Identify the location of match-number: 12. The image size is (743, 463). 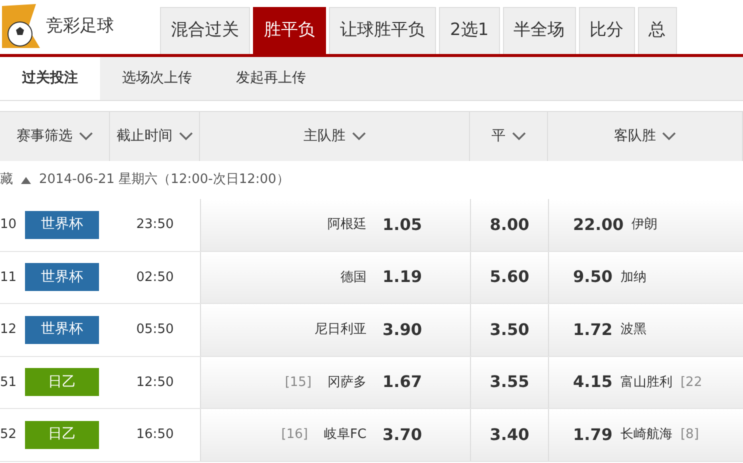
(8, 330).